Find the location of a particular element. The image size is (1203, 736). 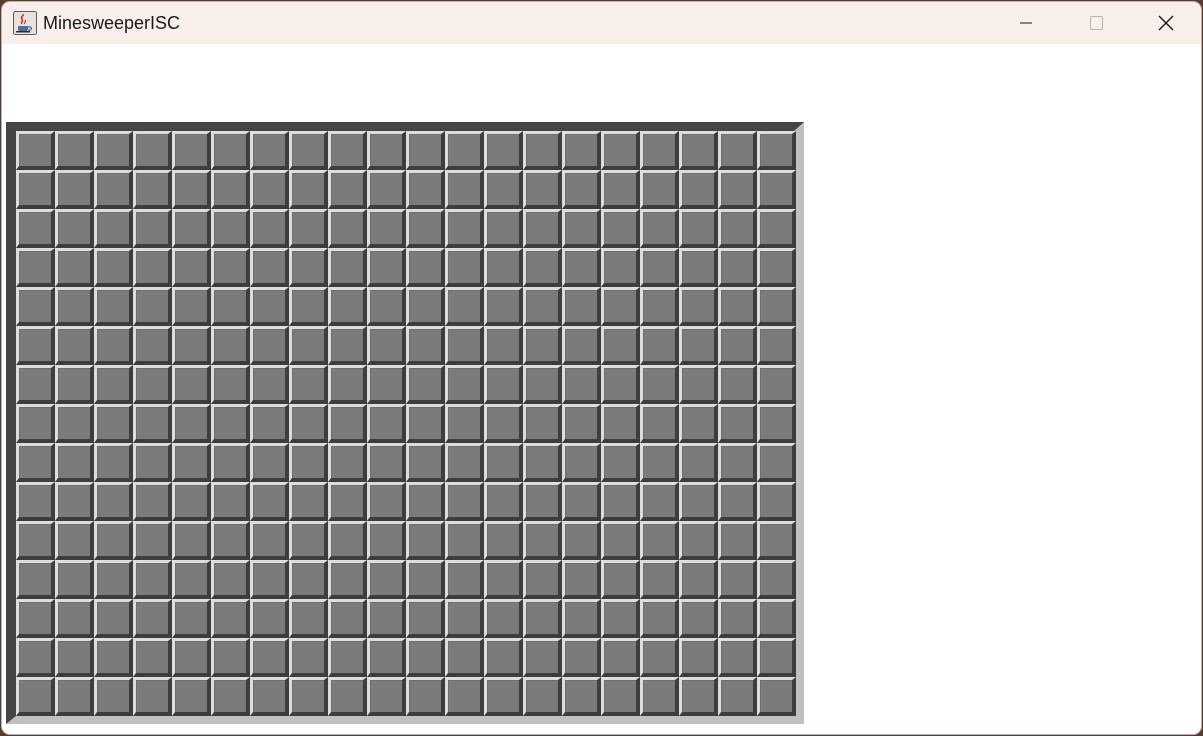

title-bar: MinesweeperISC is located at coordinates (601, 23).